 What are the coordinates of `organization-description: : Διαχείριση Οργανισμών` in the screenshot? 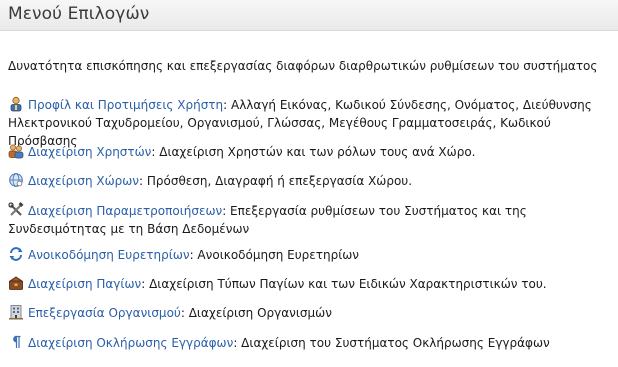 It's located at (256, 313).